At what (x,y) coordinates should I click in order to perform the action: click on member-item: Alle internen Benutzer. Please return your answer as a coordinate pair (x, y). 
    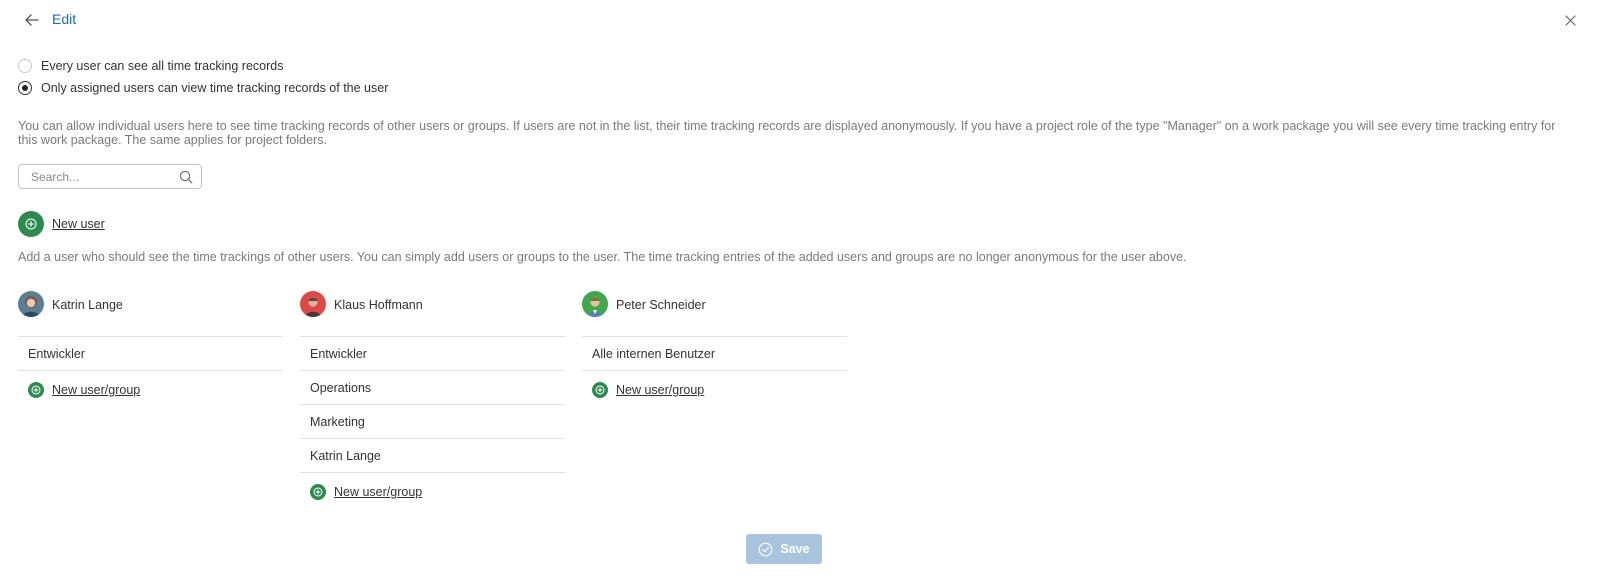
    Looking at the image, I should click on (714, 354).